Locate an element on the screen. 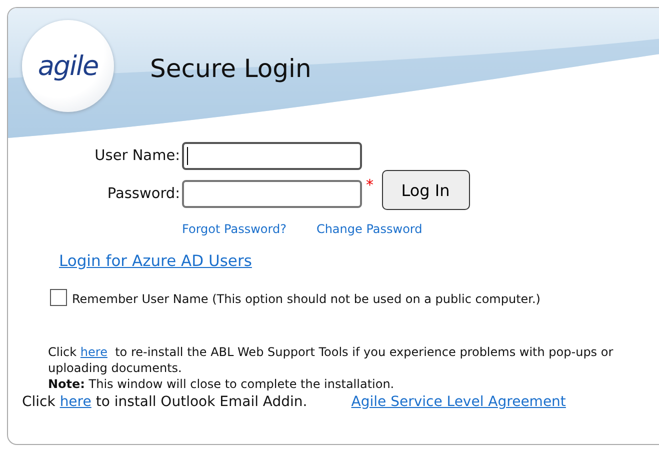 The image size is (659, 451). field-label: User Name: is located at coordinates (137, 156).